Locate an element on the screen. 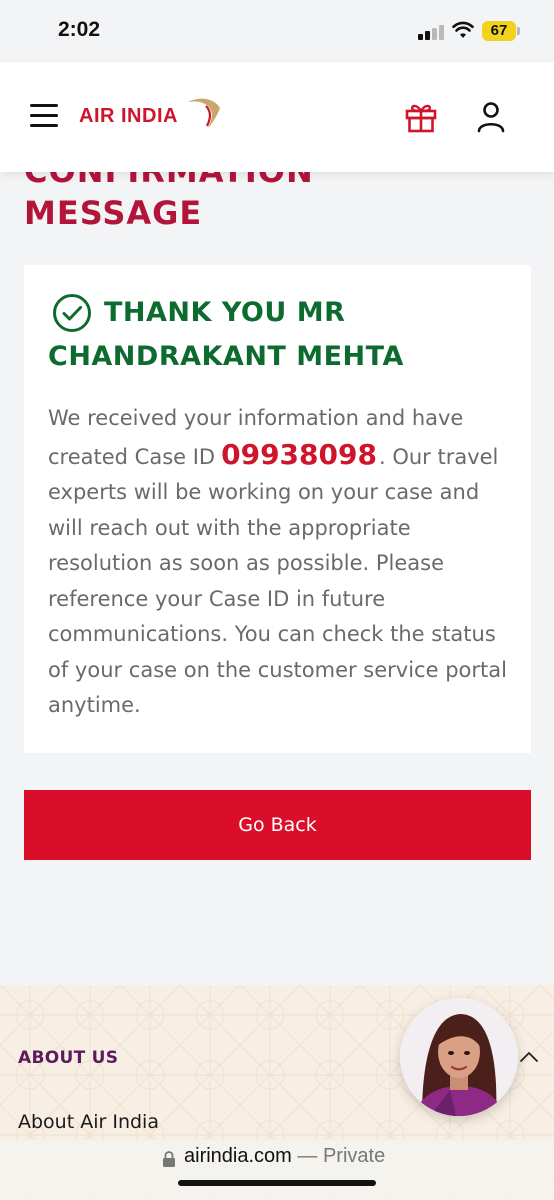 This screenshot has width=554, height=1200. air-india-logo: AIR INDIA is located at coordinates (128, 116).